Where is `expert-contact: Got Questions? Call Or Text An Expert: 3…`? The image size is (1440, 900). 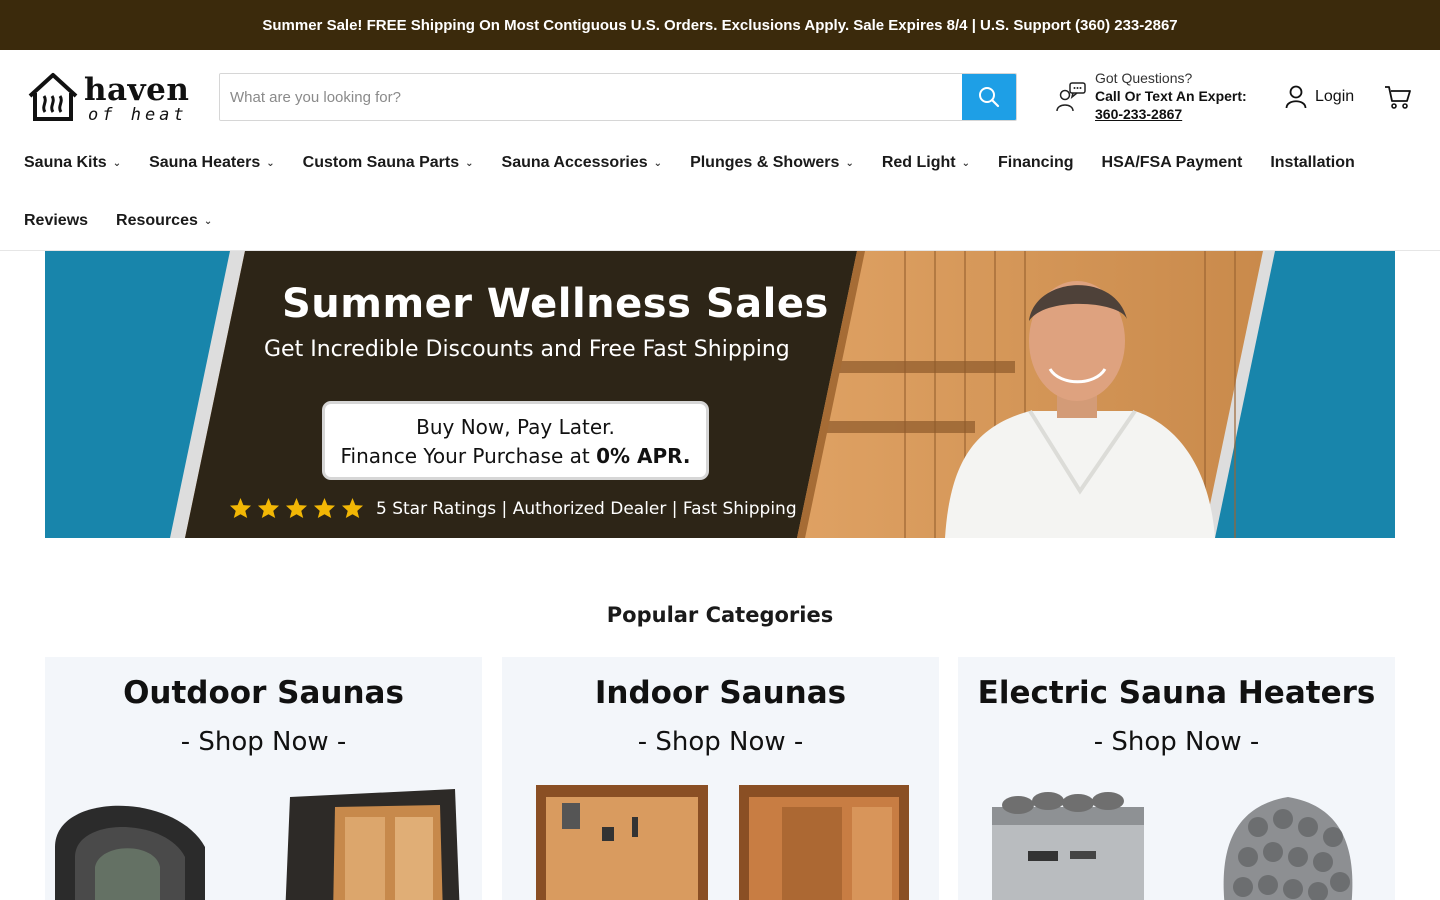
expert-contact: Got Questions? Call Or Text An Expert: 3… is located at coordinates (1156, 98).